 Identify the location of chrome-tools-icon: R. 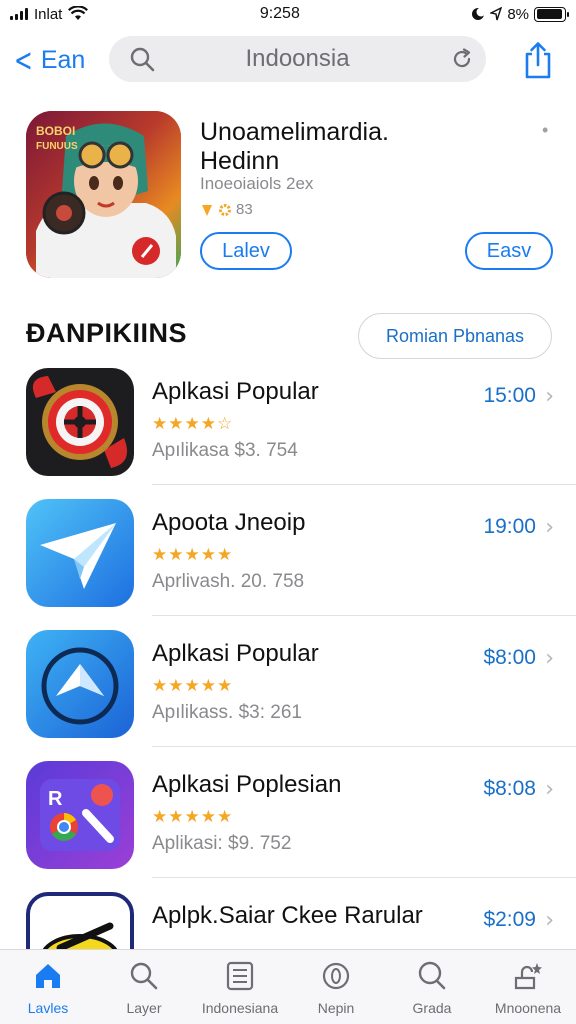
(80, 815).